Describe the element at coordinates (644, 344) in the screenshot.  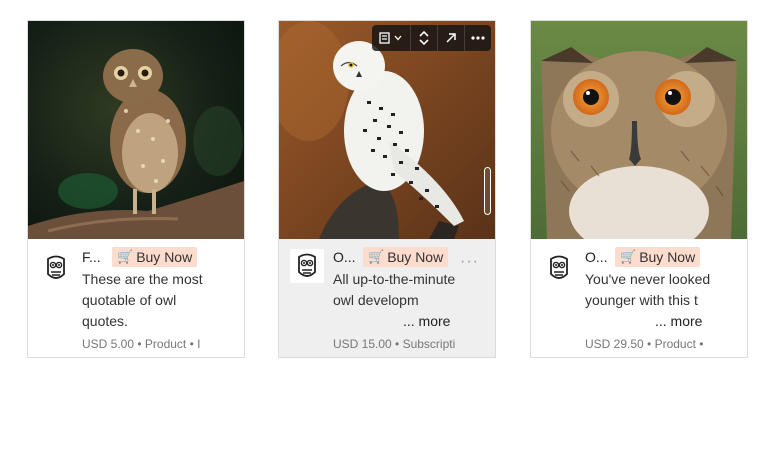
I see `product-meta: USD 29.50 • Product •` at that location.